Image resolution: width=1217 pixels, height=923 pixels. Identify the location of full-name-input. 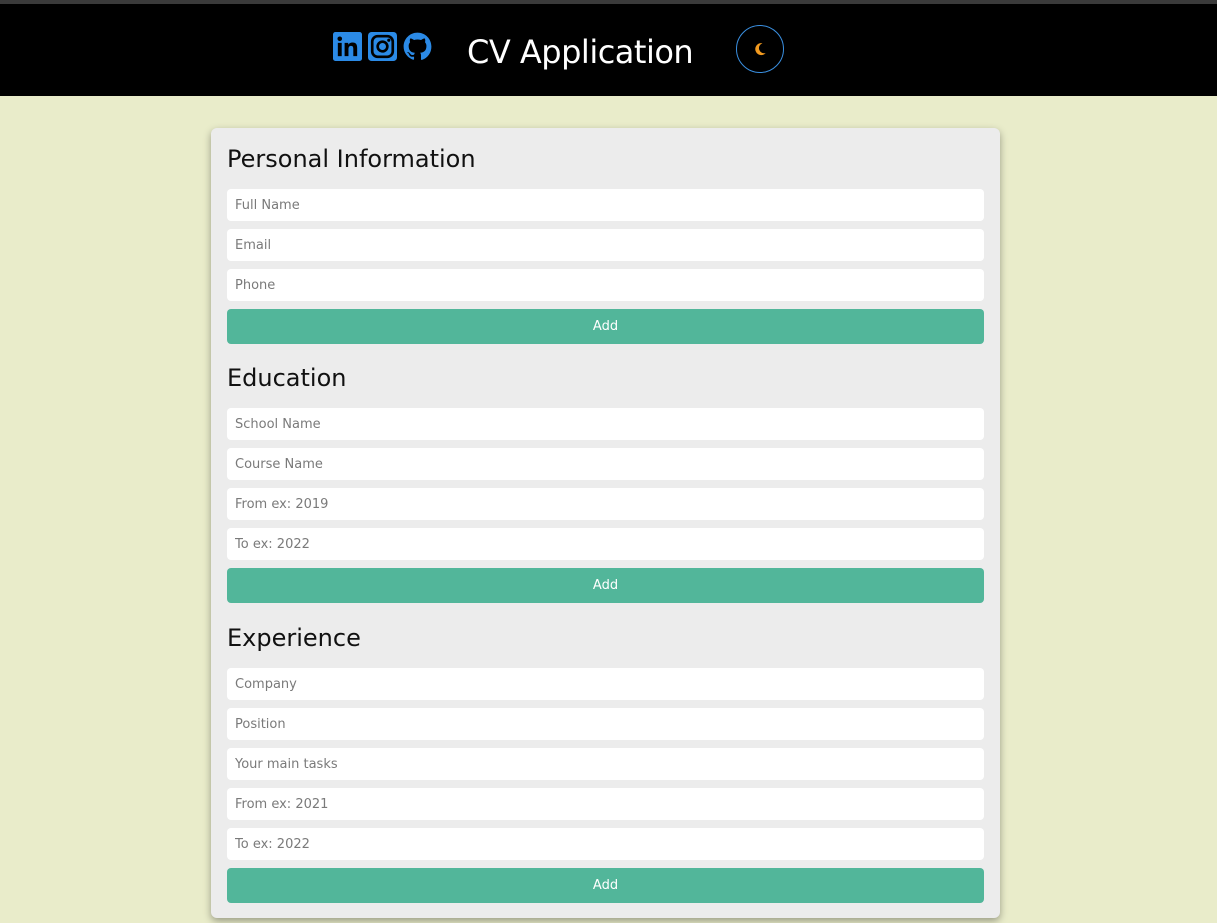
(605, 205).